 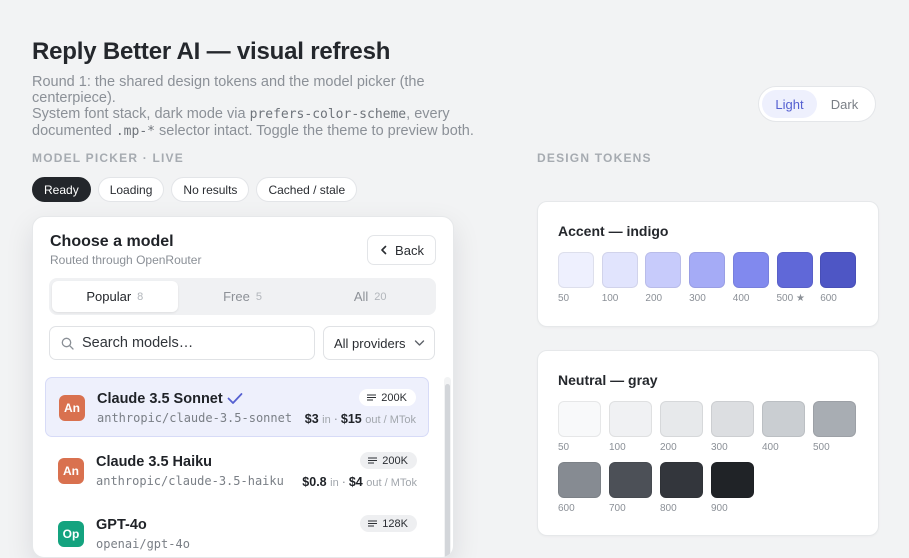 I want to click on price-in: $3, so click(x=311, y=419).